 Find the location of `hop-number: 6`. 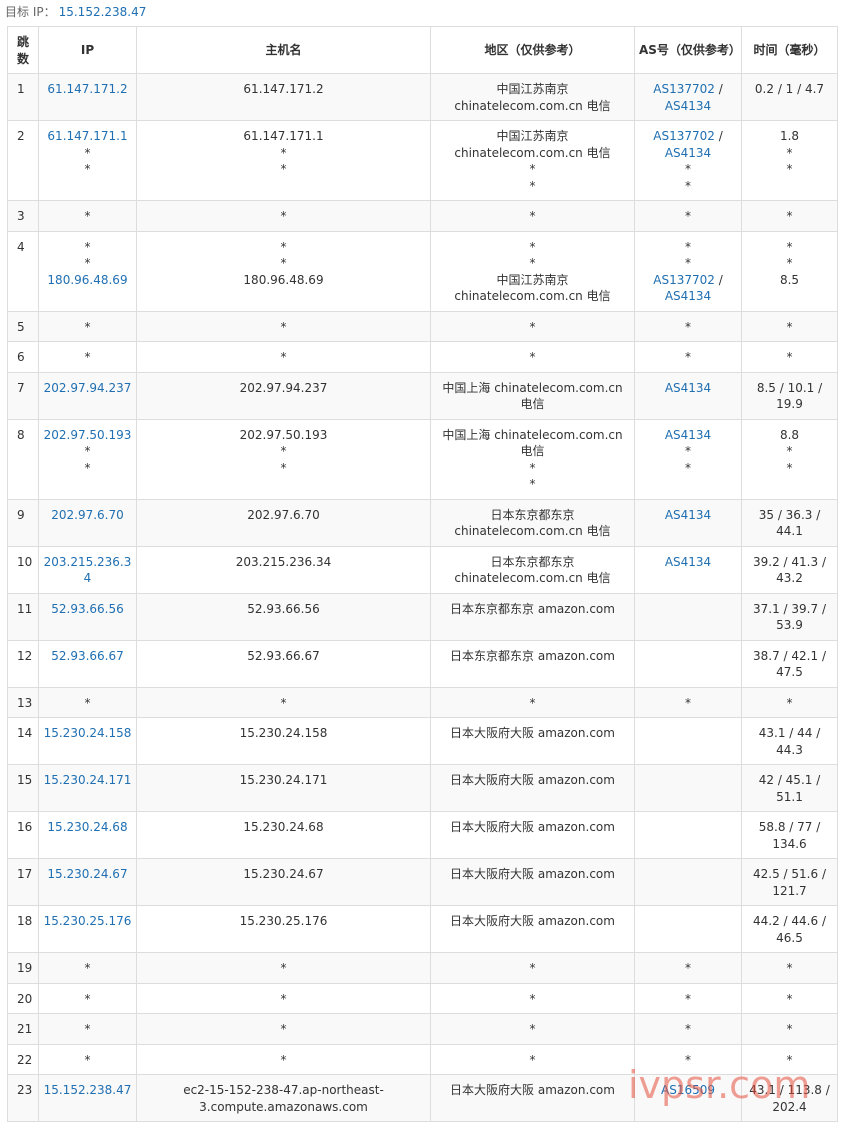

hop-number: 6 is located at coordinates (21, 357).